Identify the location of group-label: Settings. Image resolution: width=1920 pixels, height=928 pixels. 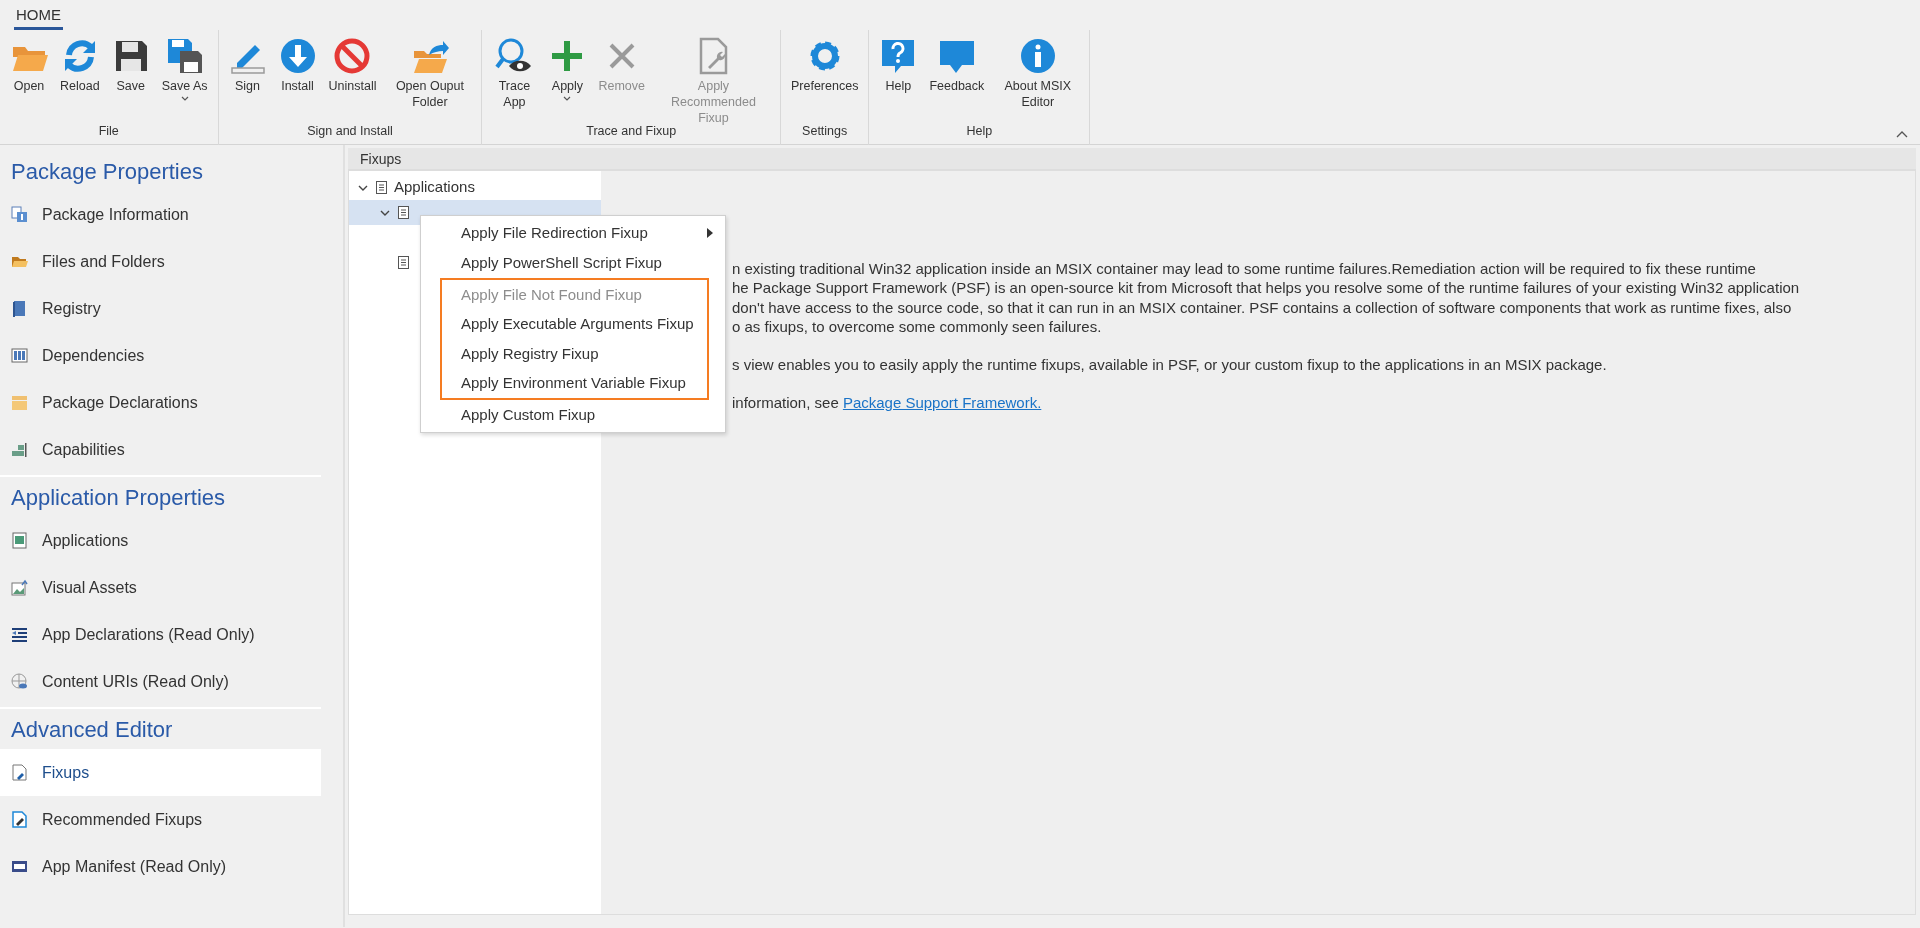
(825, 131).